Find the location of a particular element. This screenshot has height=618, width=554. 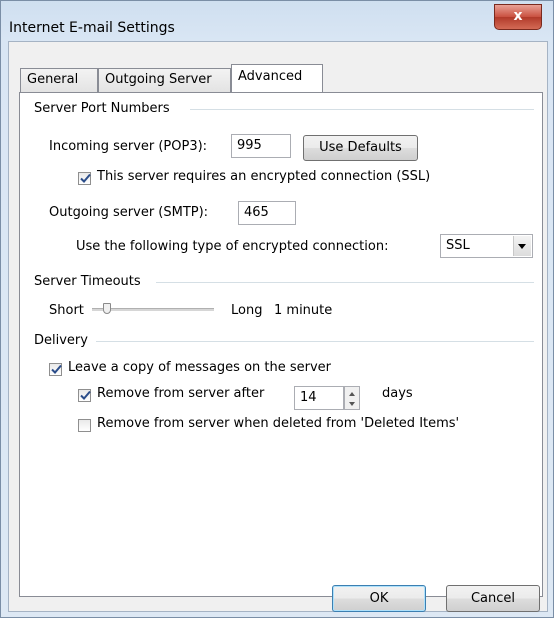

ok-button: OK is located at coordinates (379, 598).